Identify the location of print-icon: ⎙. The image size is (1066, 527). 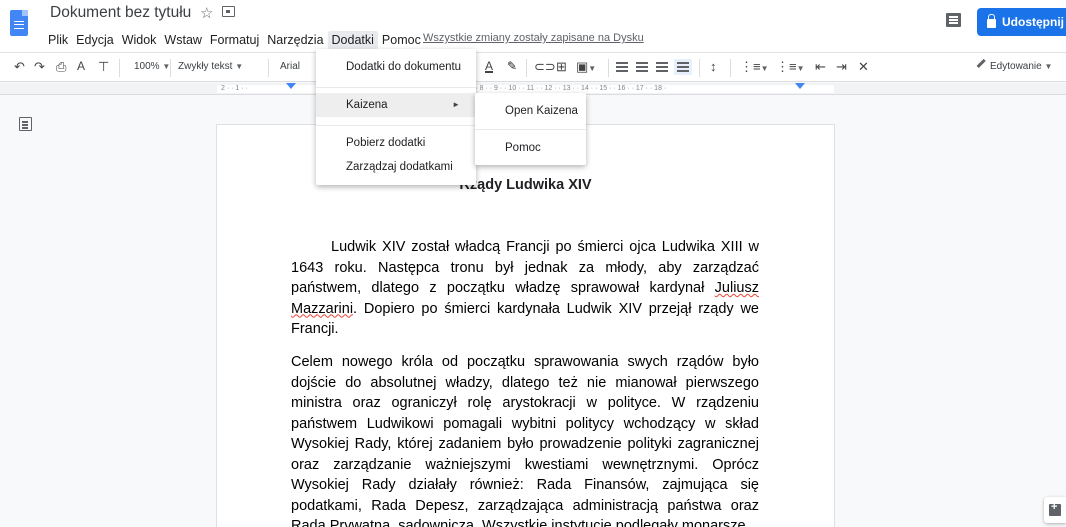
(61, 67).